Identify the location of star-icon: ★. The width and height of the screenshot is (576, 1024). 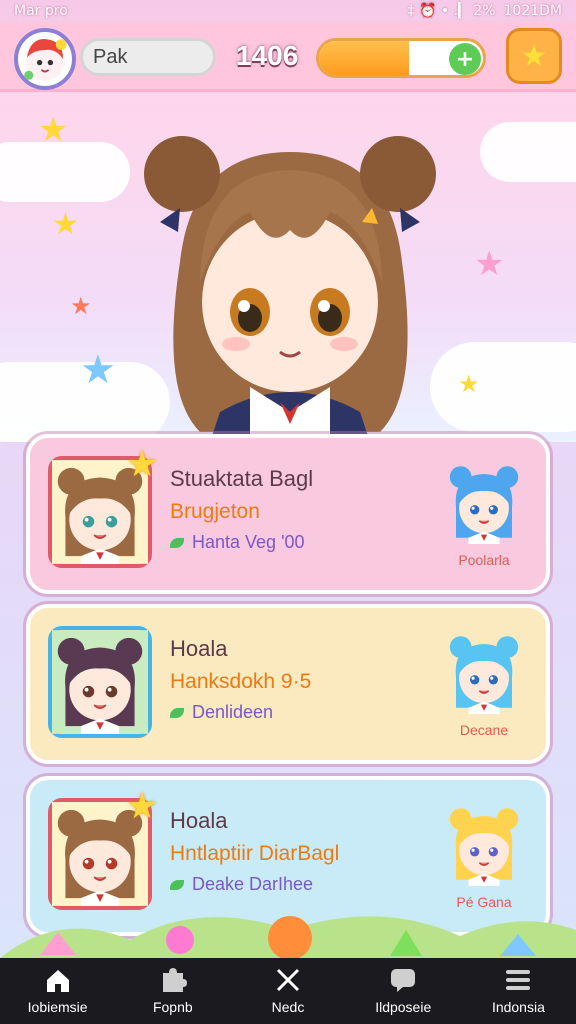
(534, 56).